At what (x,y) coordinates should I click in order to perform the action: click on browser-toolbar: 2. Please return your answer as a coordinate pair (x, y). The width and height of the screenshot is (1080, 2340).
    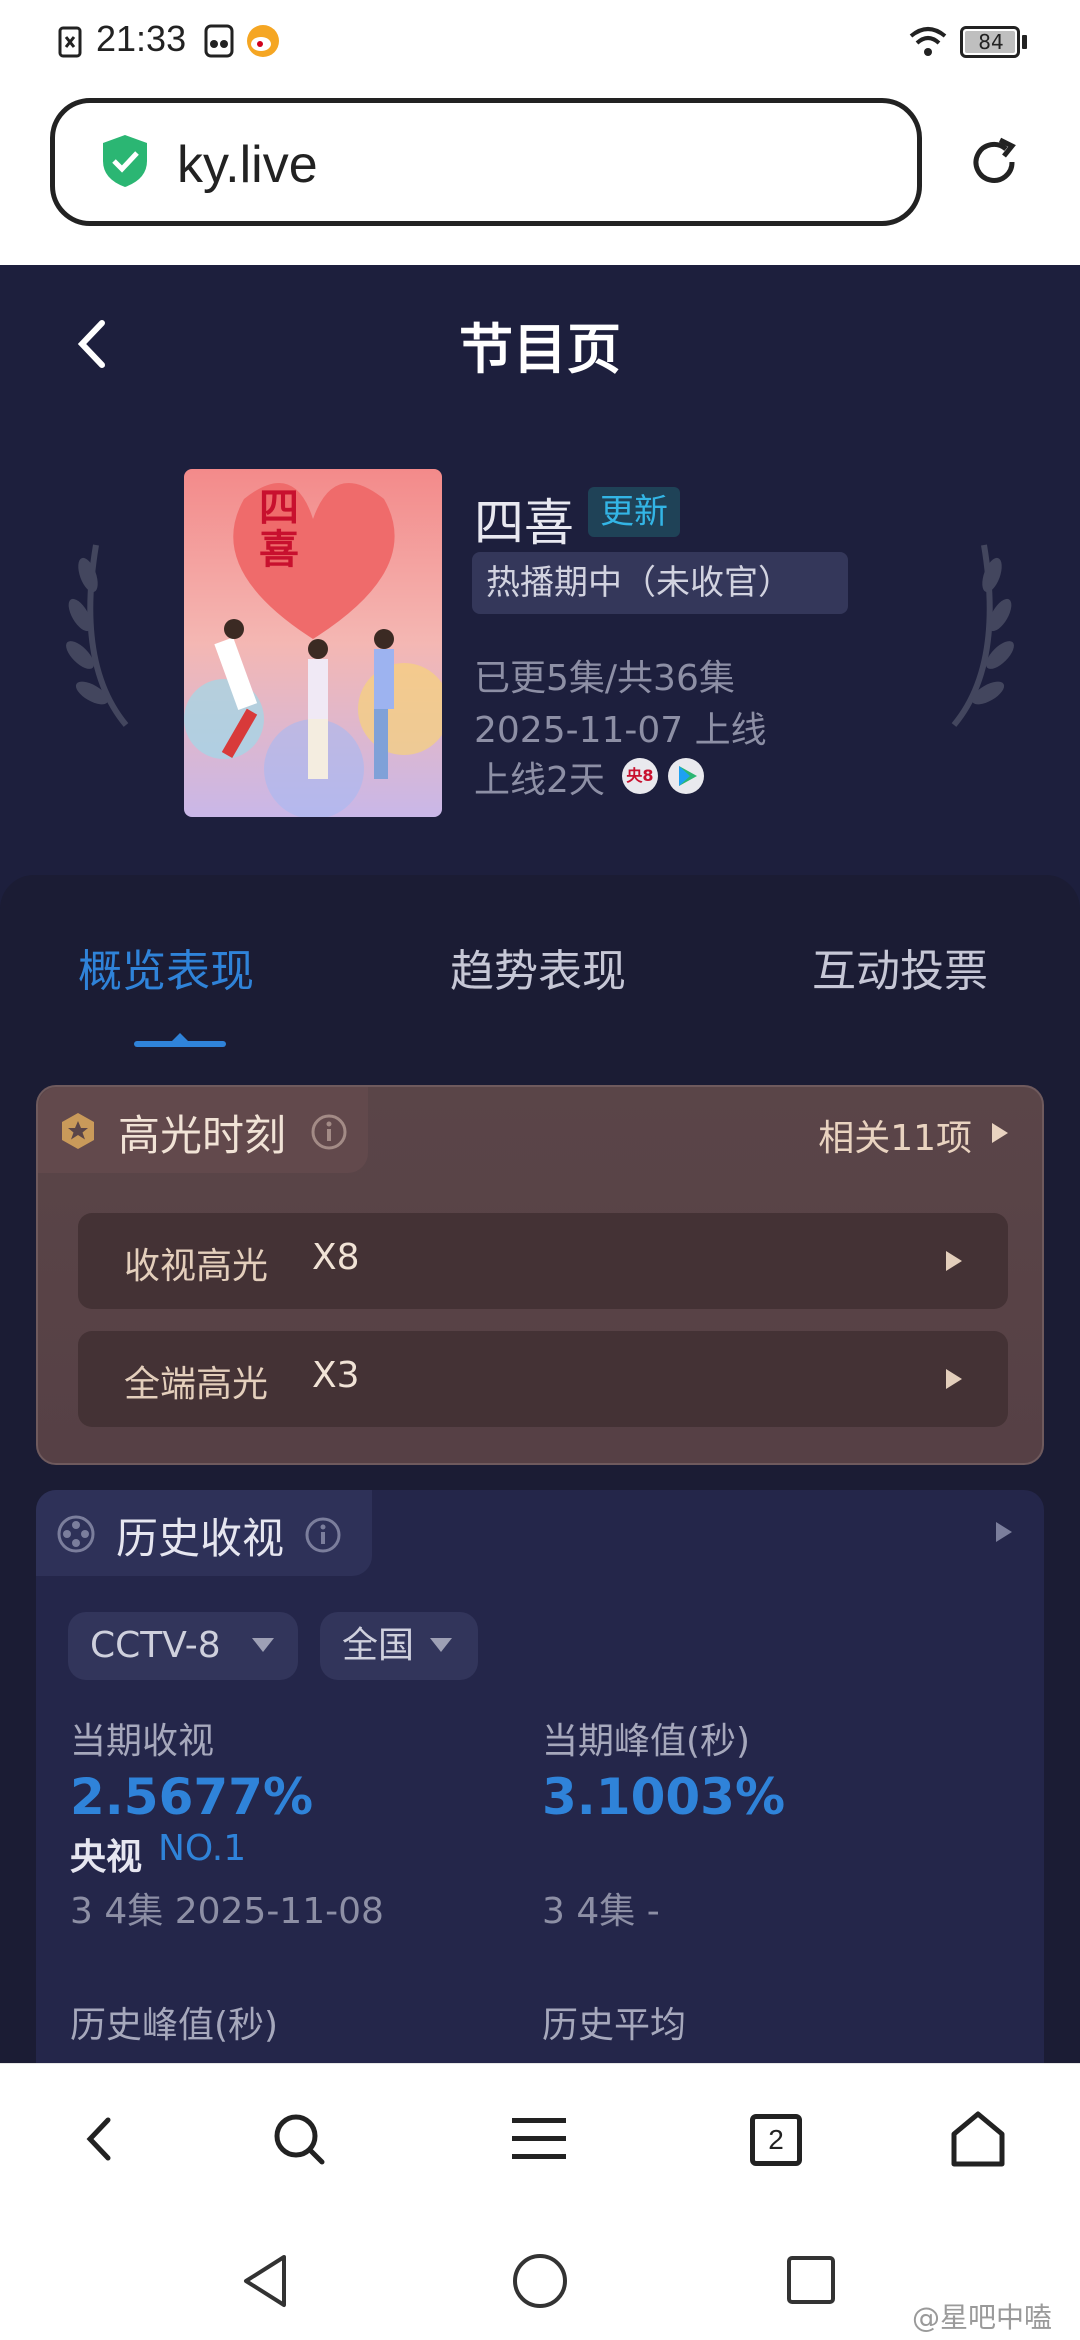
    Looking at the image, I should click on (540, 2133).